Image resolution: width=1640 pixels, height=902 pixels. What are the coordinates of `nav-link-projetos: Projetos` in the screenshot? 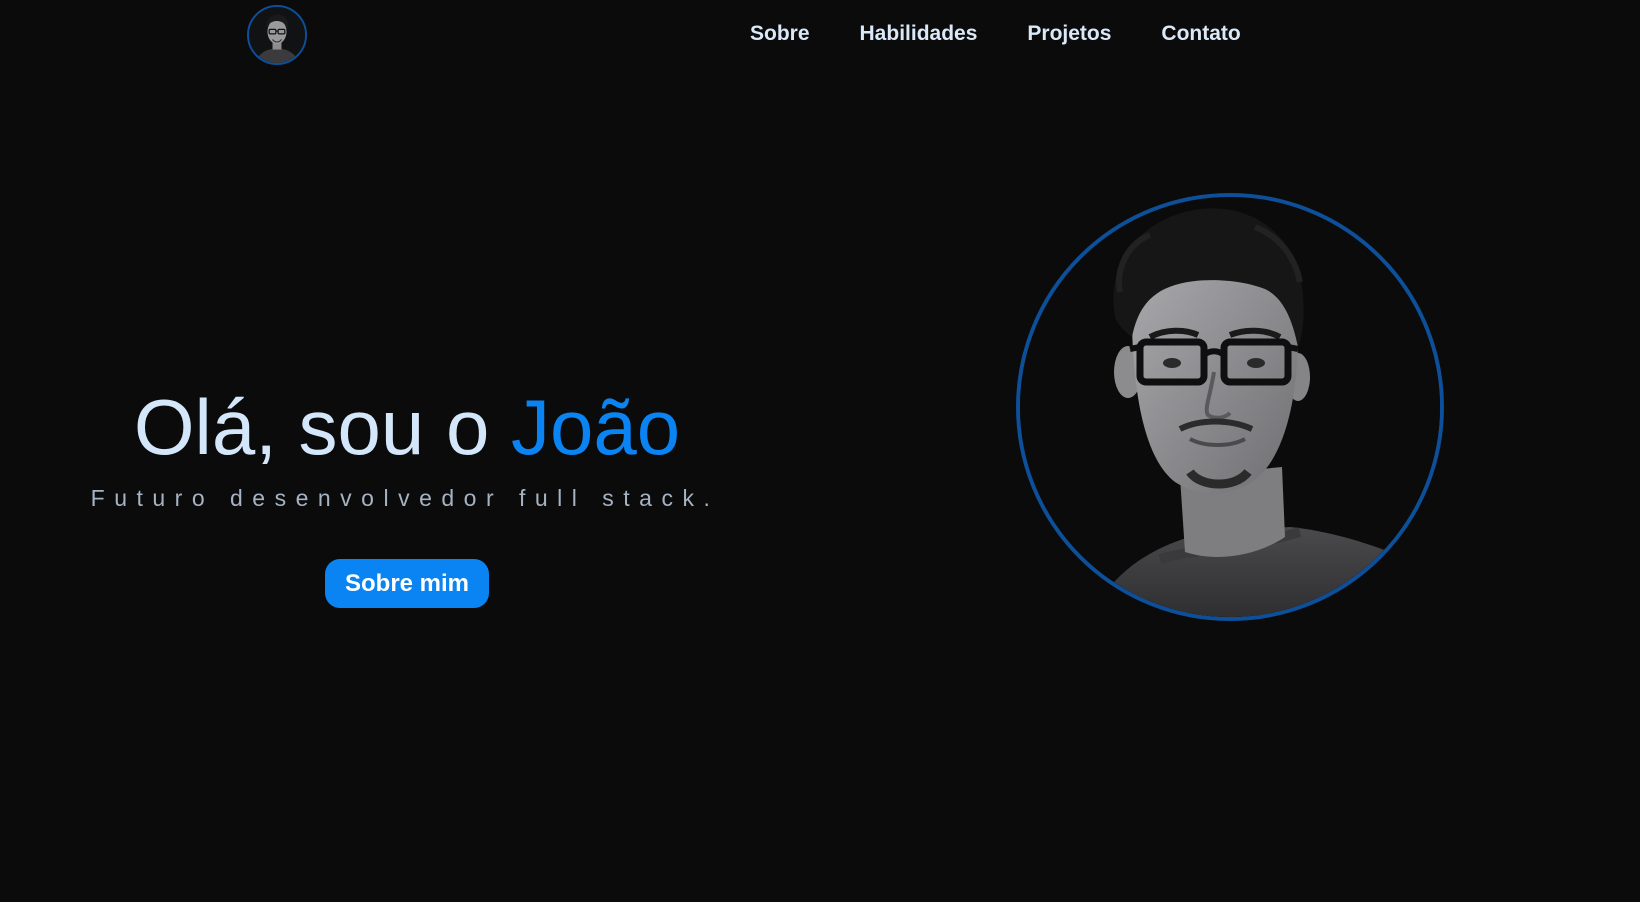 It's located at (1069, 34).